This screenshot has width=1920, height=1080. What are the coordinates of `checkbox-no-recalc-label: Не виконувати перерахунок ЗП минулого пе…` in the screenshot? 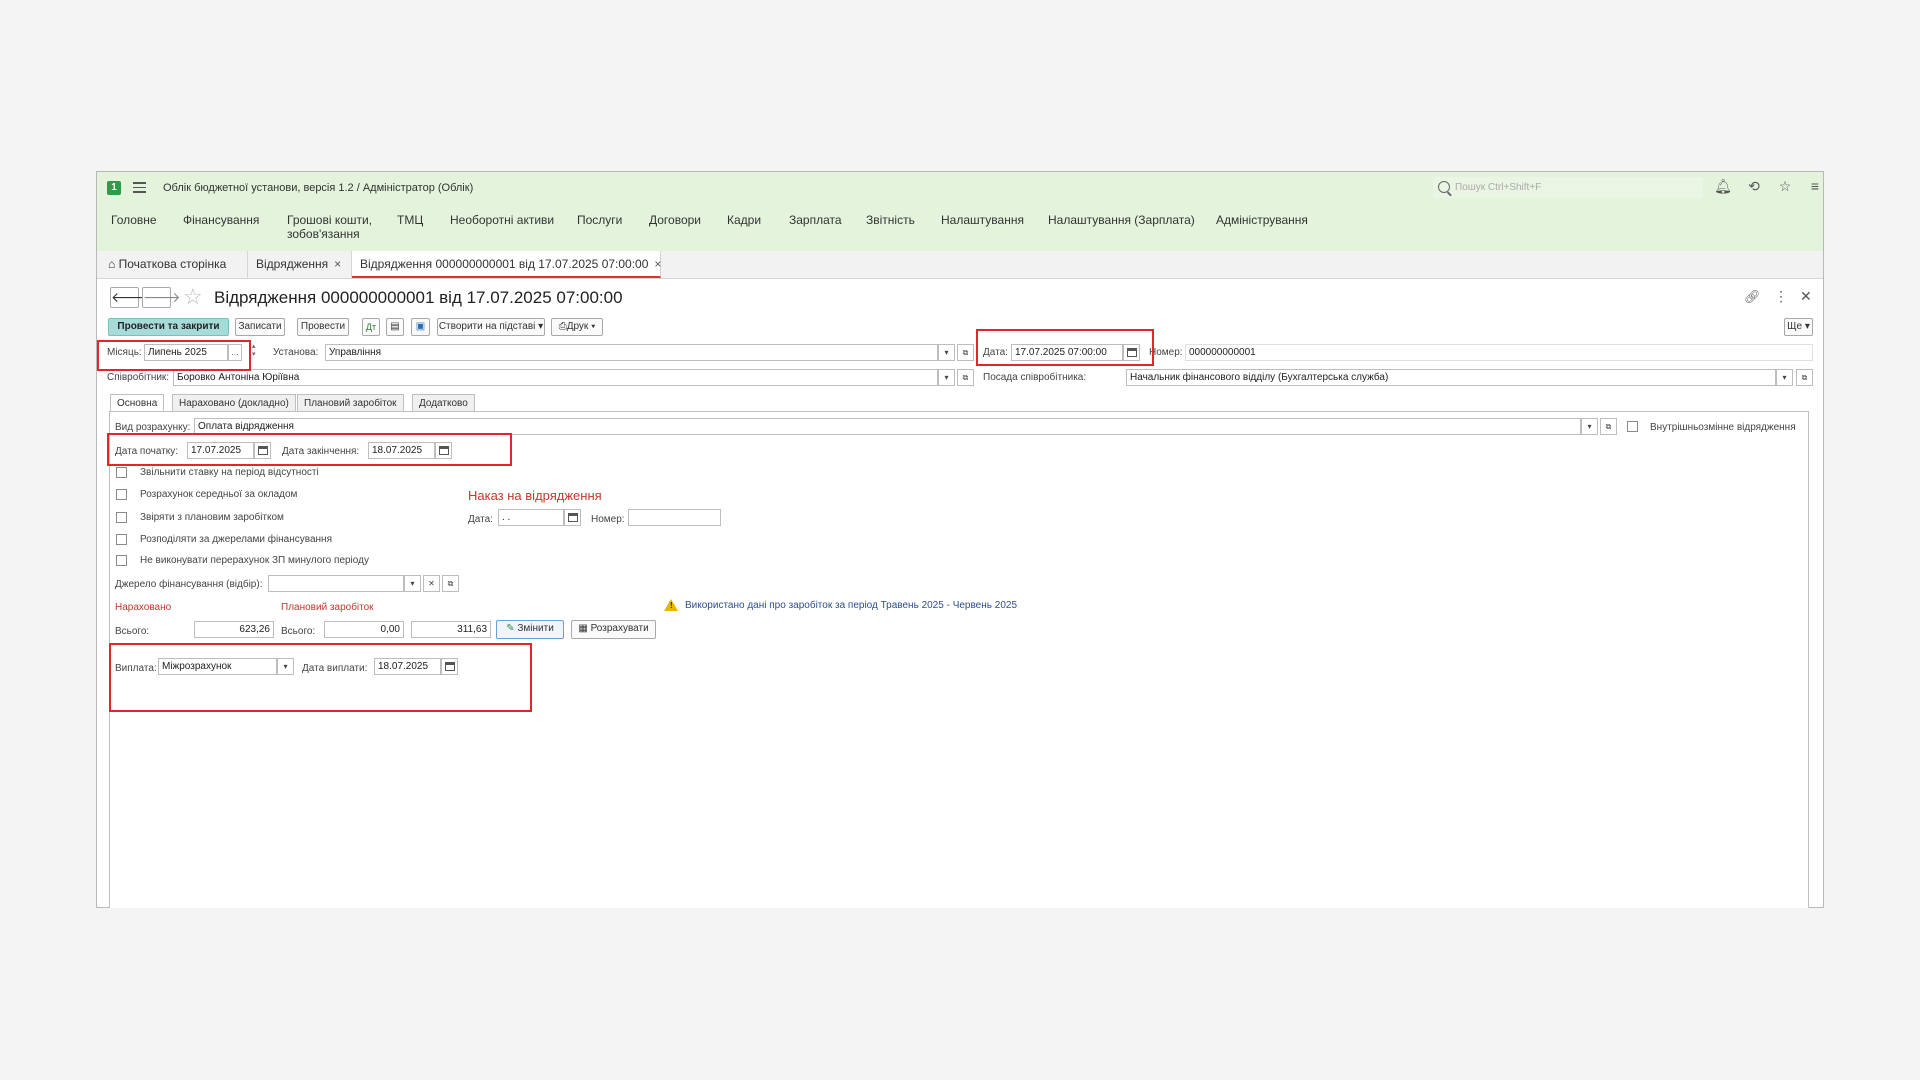 It's located at (254, 560).